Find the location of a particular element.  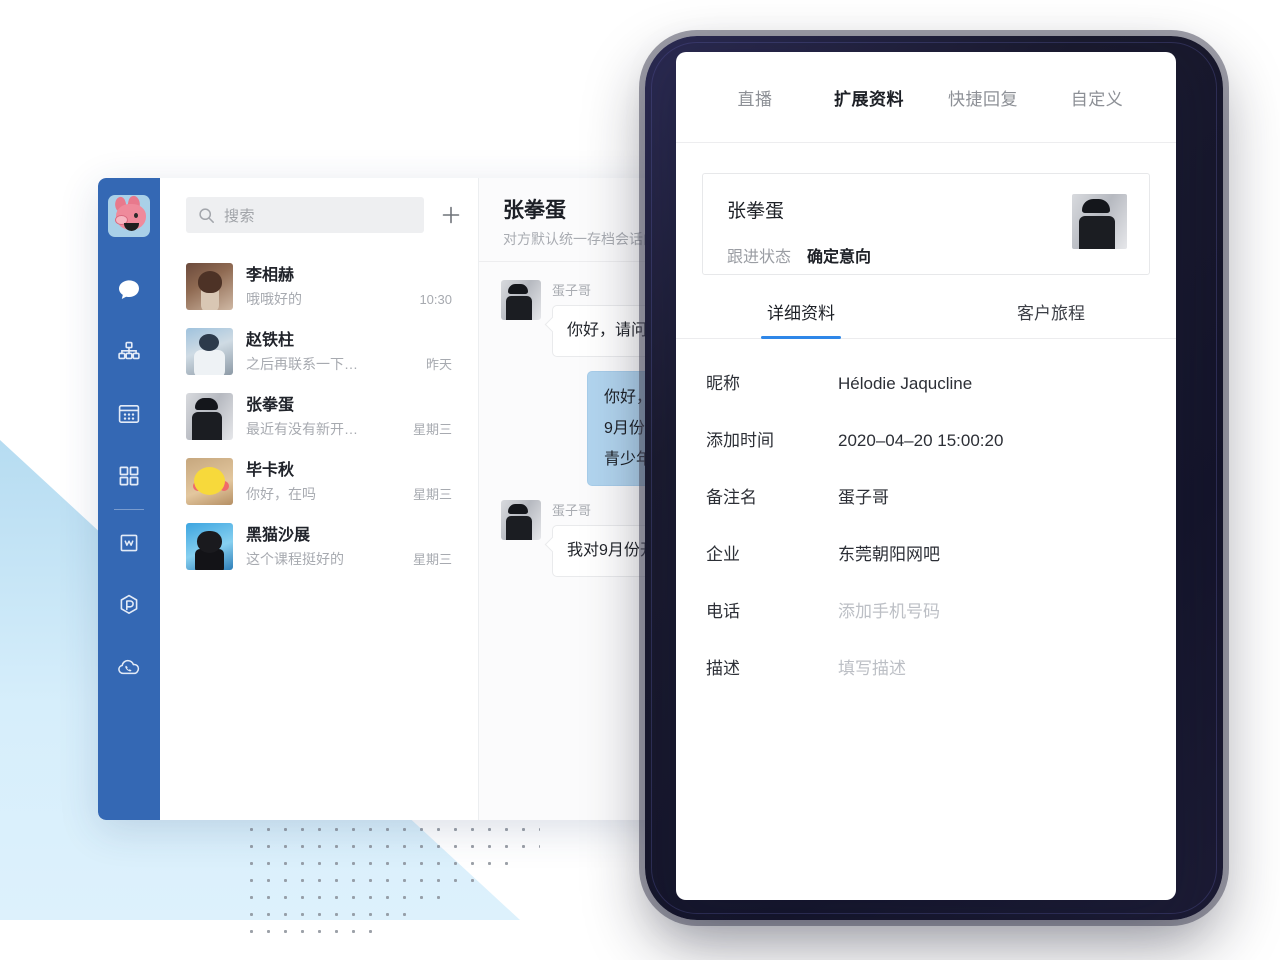

profile-tab: 快捷回复 is located at coordinates (983, 97).